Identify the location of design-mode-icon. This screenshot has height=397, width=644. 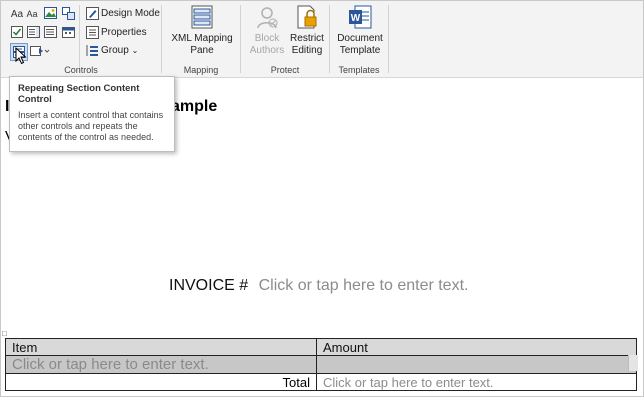
(92, 13).